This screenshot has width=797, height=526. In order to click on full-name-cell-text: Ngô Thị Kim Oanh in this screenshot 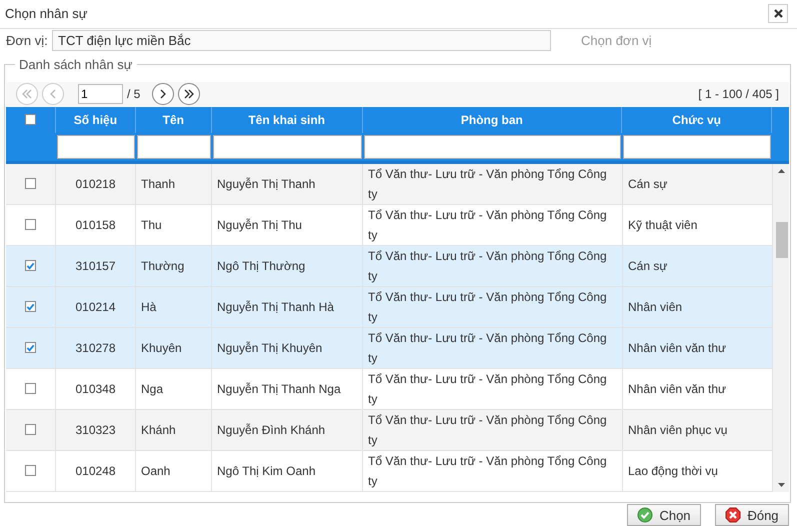, I will do `click(266, 471)`.